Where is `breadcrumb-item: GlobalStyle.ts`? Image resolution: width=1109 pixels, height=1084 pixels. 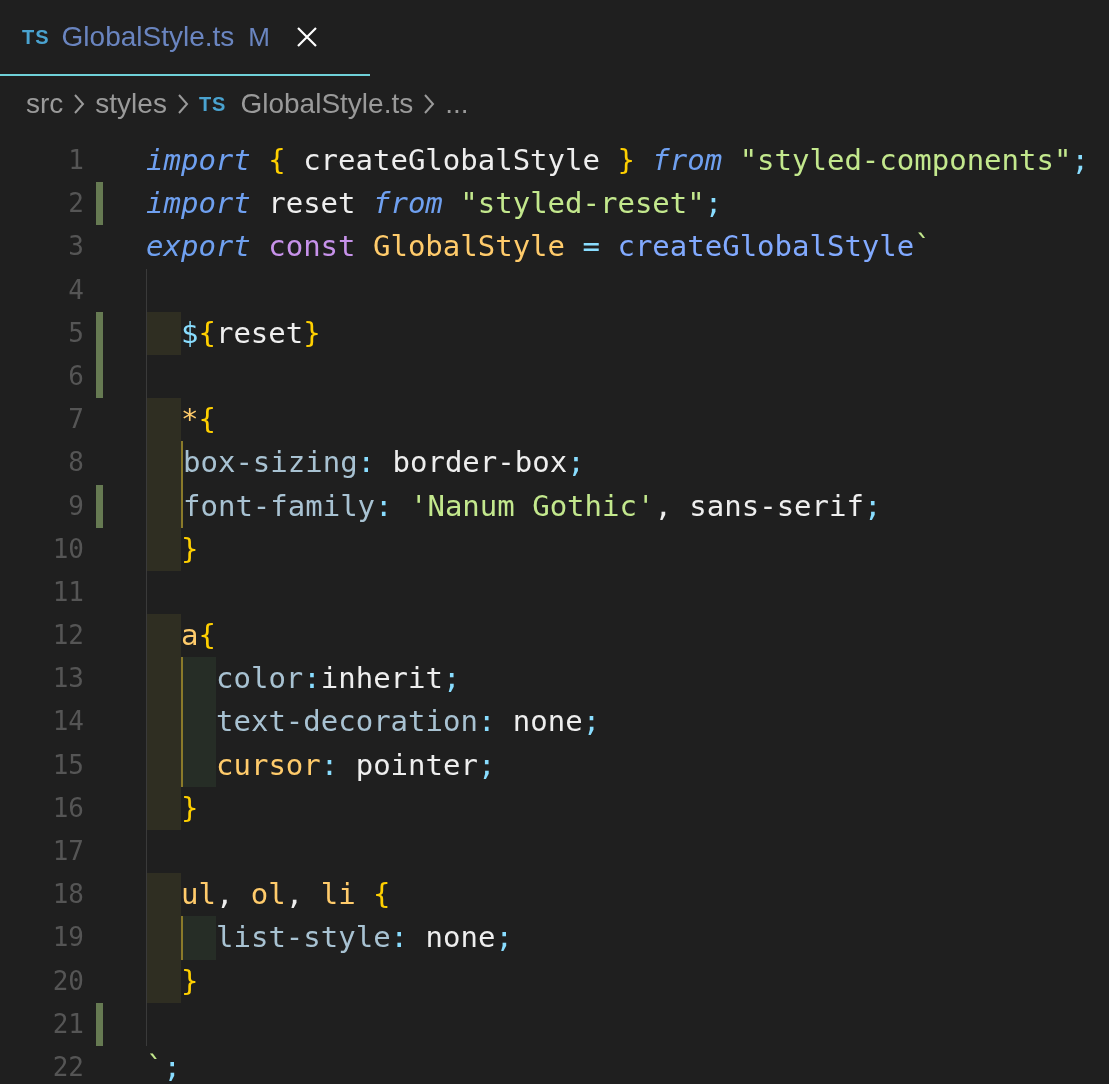
breadcrumb-item: GlobalStyle.ts is located at coordinates (327, 104).